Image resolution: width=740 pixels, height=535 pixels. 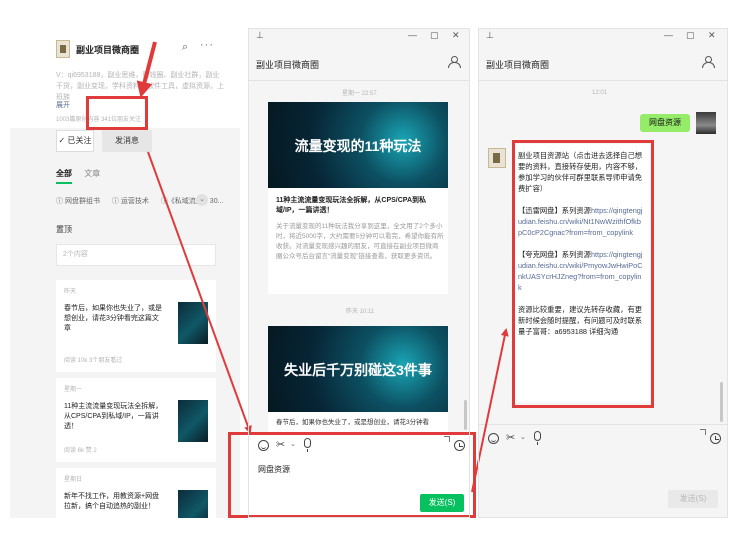 What do you see at coordinates (93, 361) in the screenshot?
I see `article-meta: 阅读 10k 3个朋友看过` at bounding box center [93, 361].